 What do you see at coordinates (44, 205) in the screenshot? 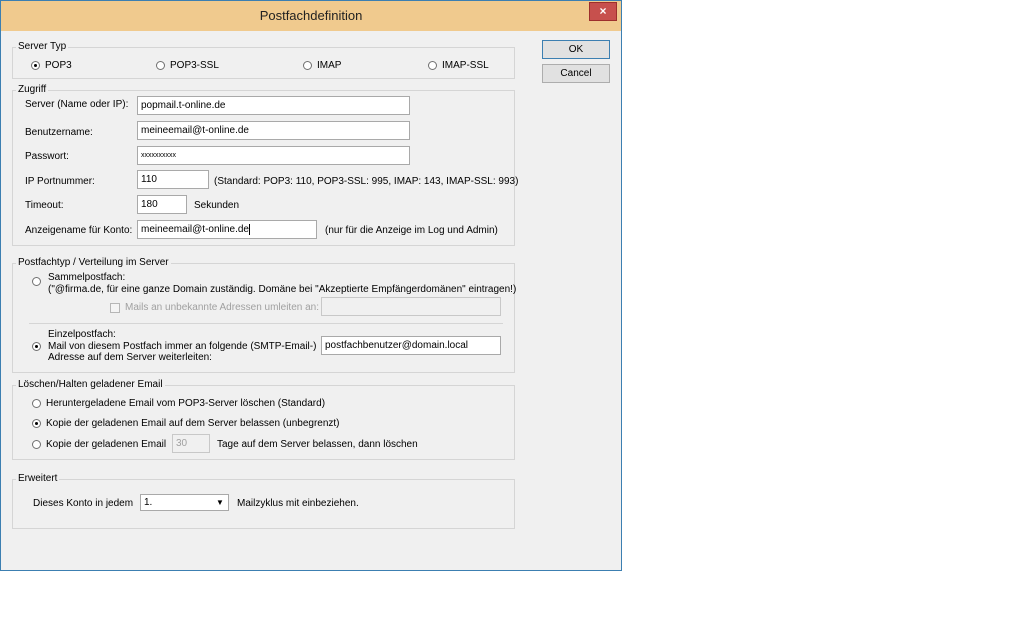
I see `timeout-label: Timeout:` at bounding box center [44, 205].